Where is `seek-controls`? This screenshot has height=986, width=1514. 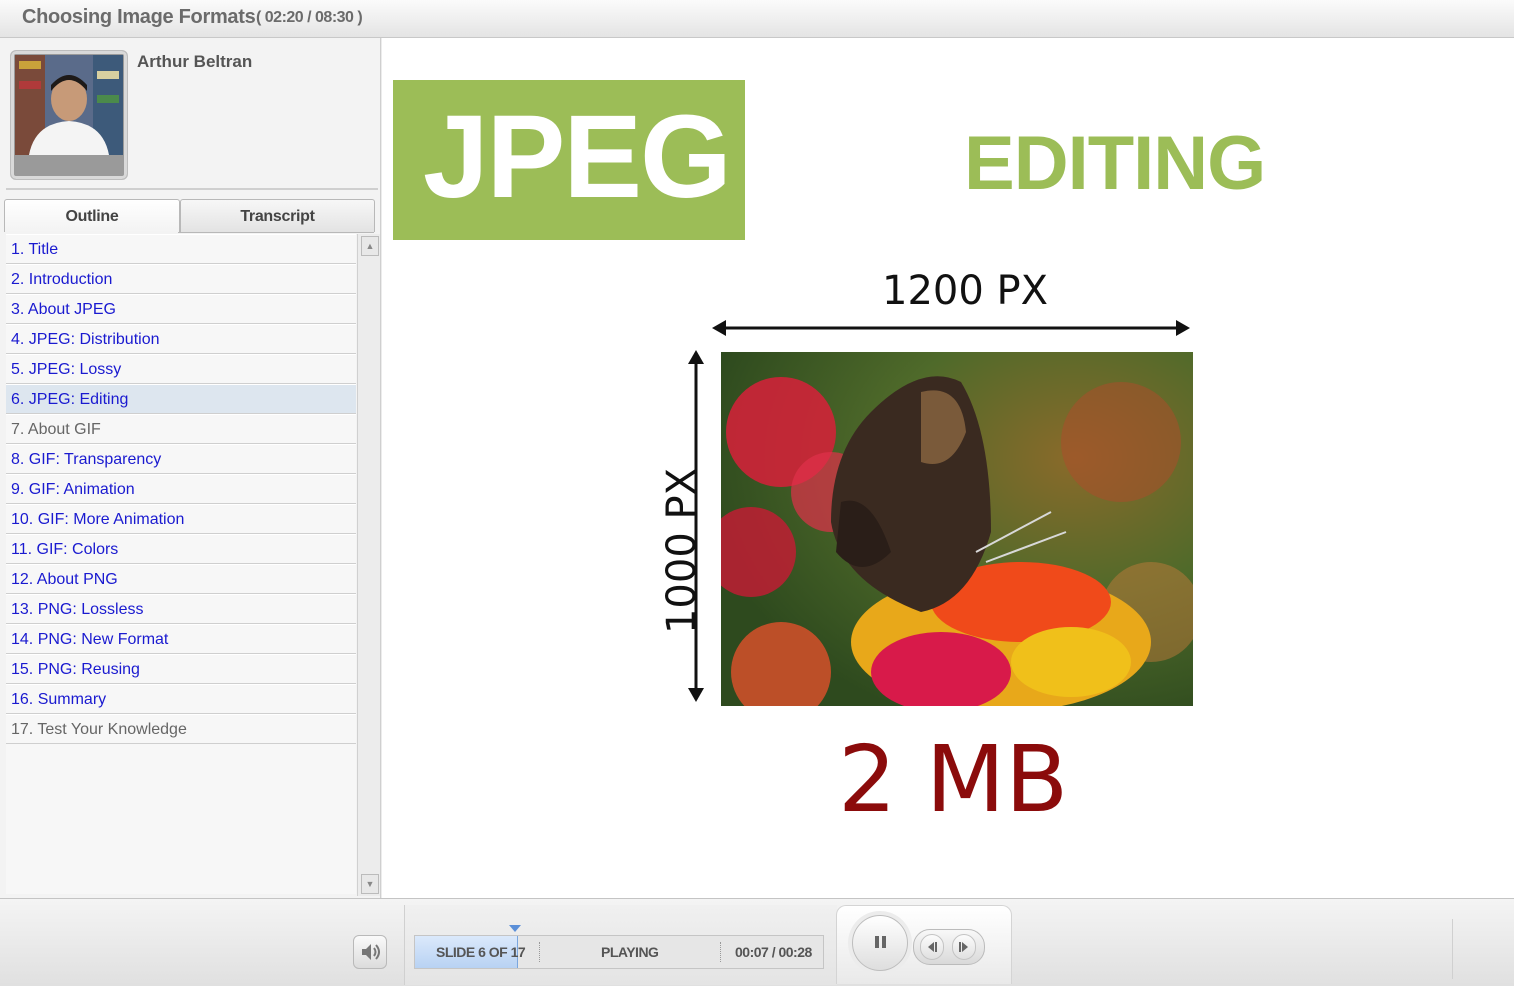
seek-controls is located at coordinates (949, 947).